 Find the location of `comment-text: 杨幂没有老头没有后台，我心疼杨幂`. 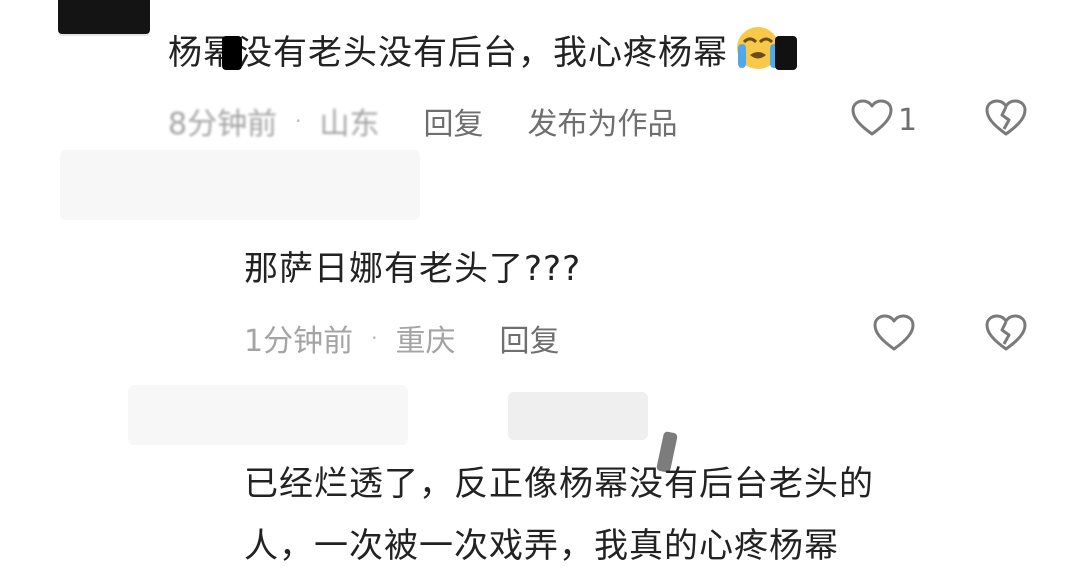

comment-text: 杨幂没有老头没有后台，我心疼杨幂 is located at coordinates (477, 54).